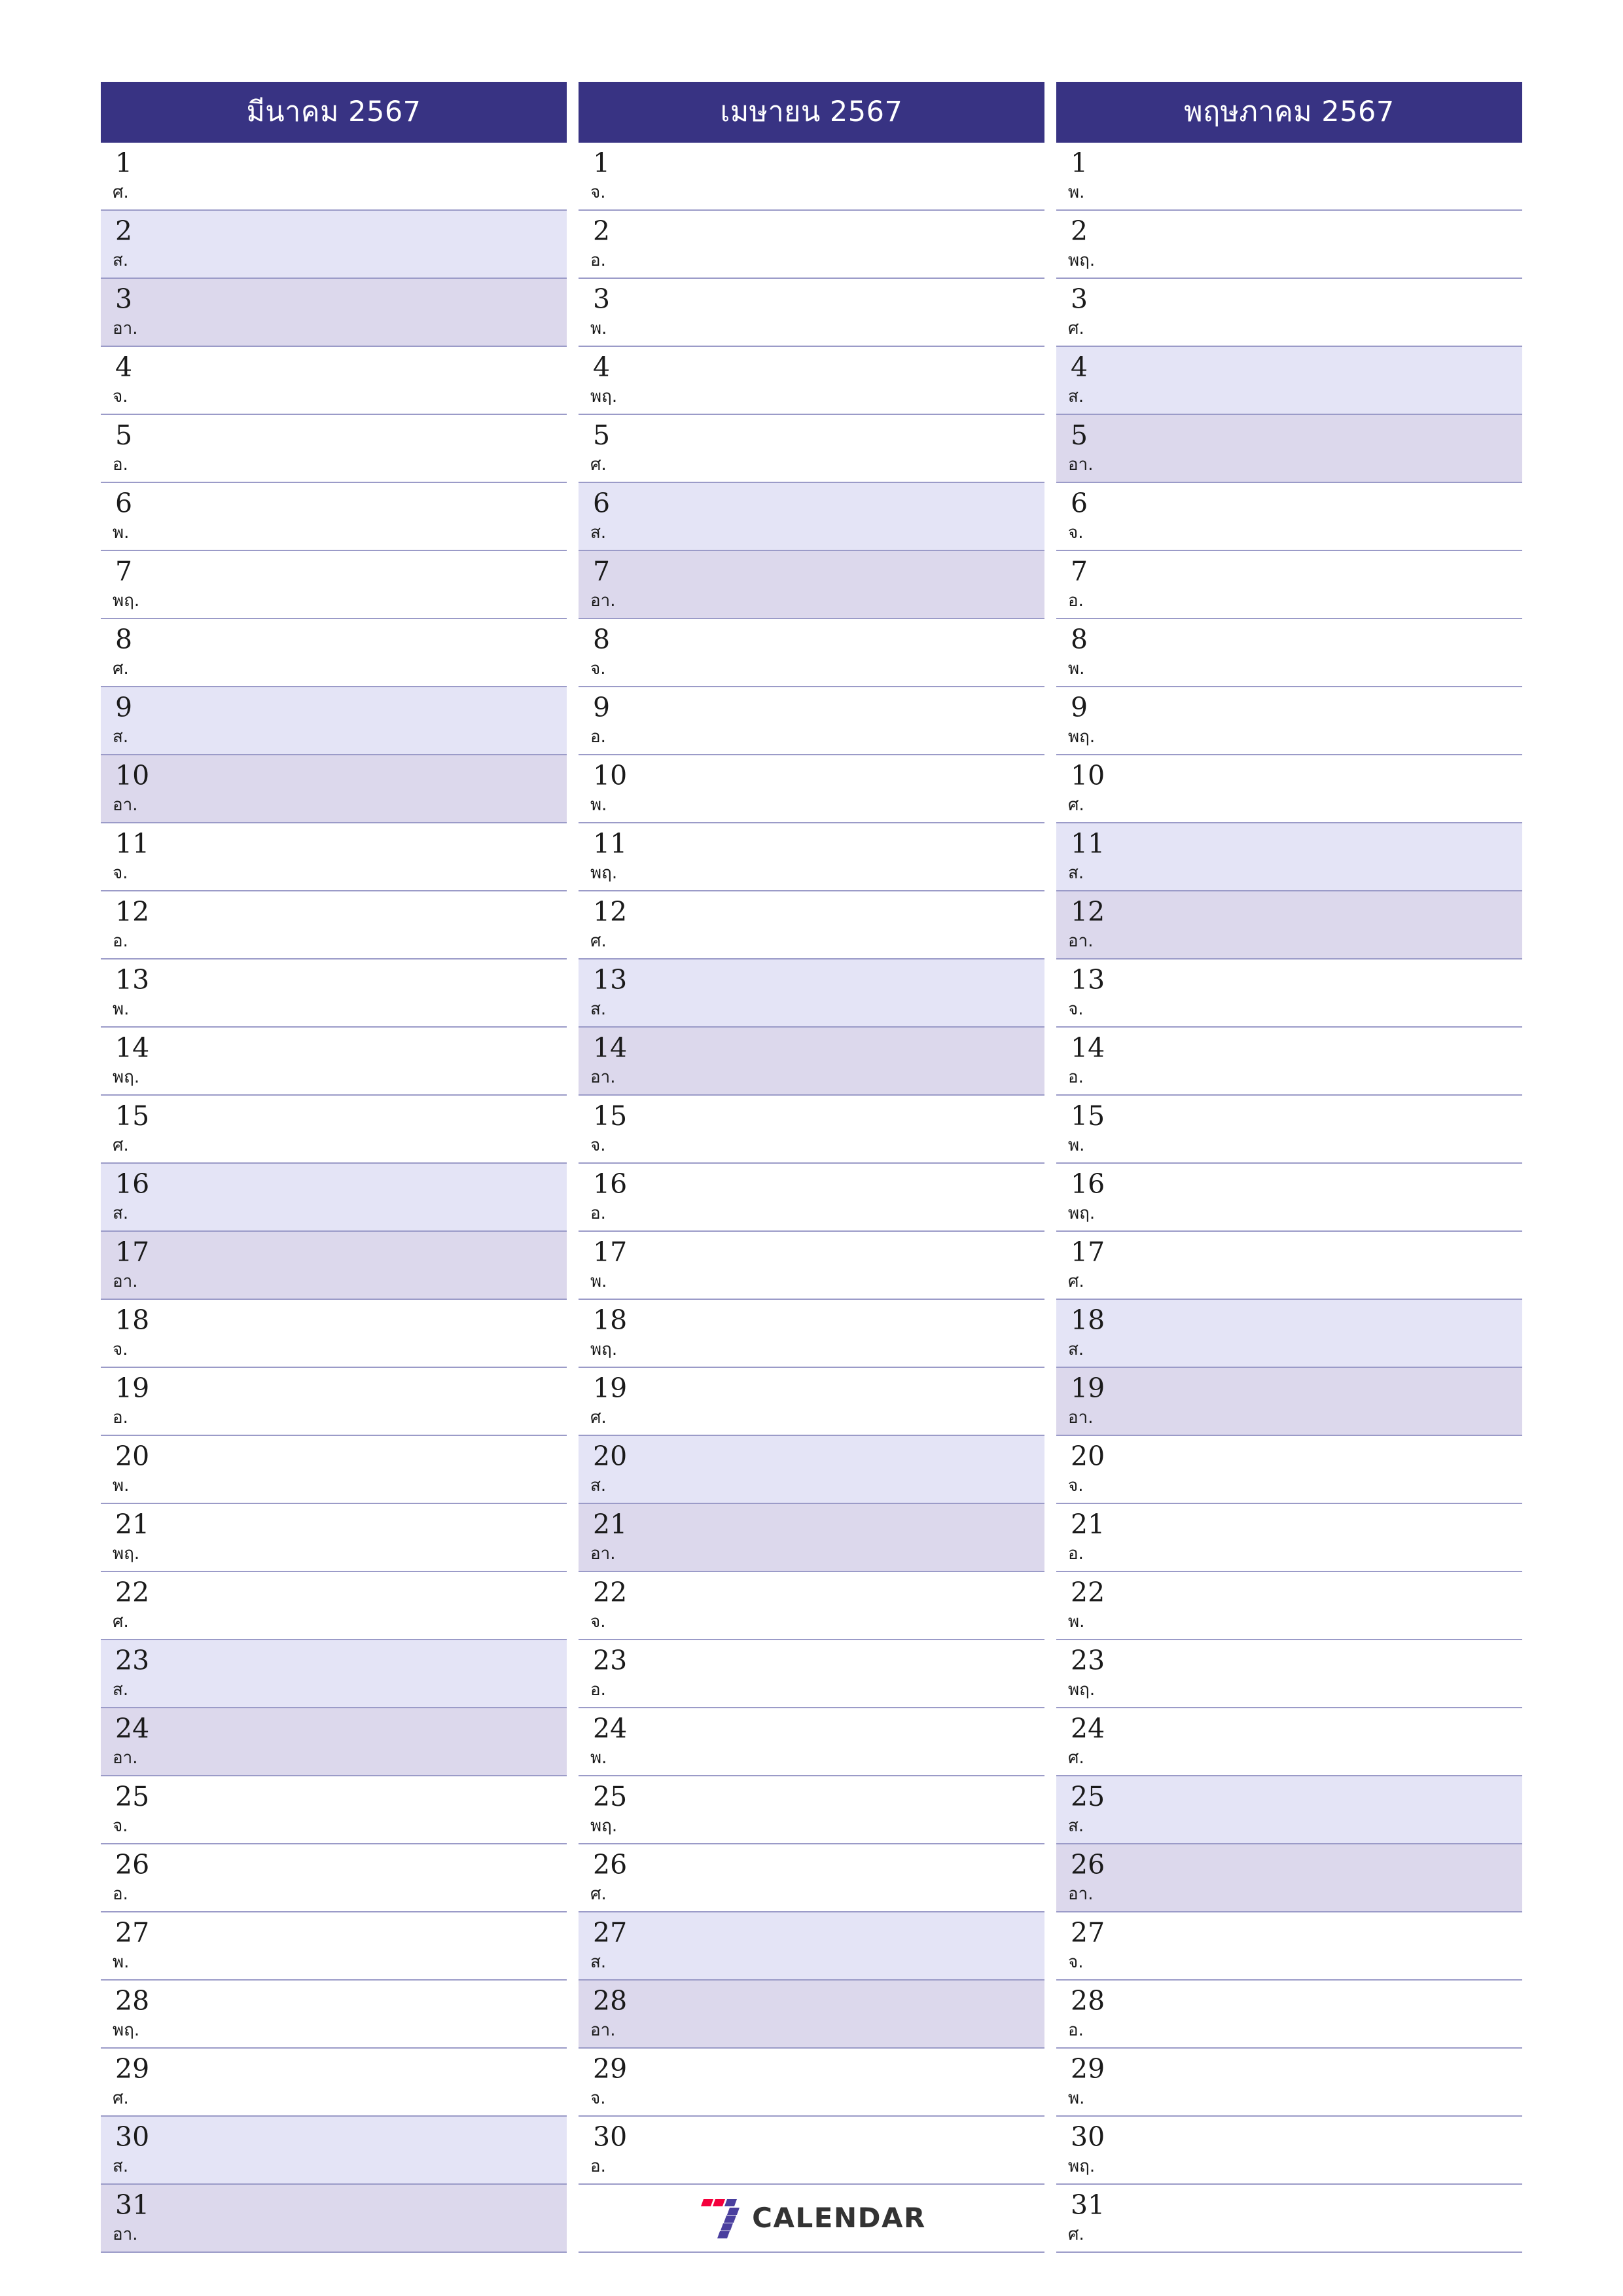 The image size is (1623, 2296). Describe the element at coordinates (811, 1062) in the screenshot. I see `day-row: 14 อา.` at that location.